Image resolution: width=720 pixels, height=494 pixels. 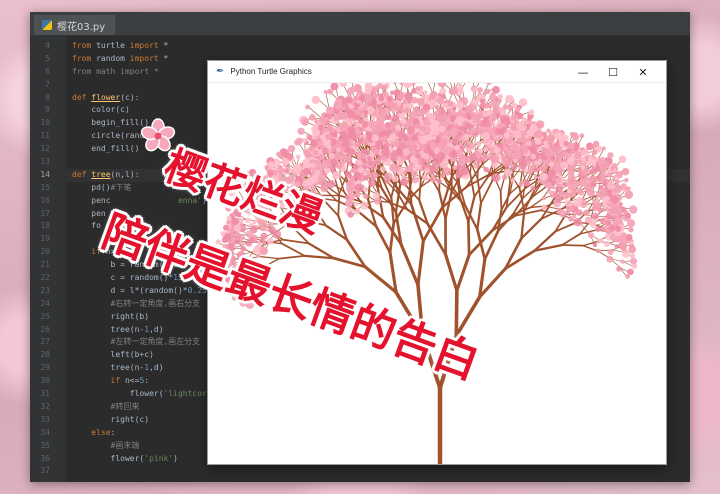 What do you see at coordinates (220, 71) in the screenshot?
I see `feather-icon: ✒` at bounding box center [220, 71].